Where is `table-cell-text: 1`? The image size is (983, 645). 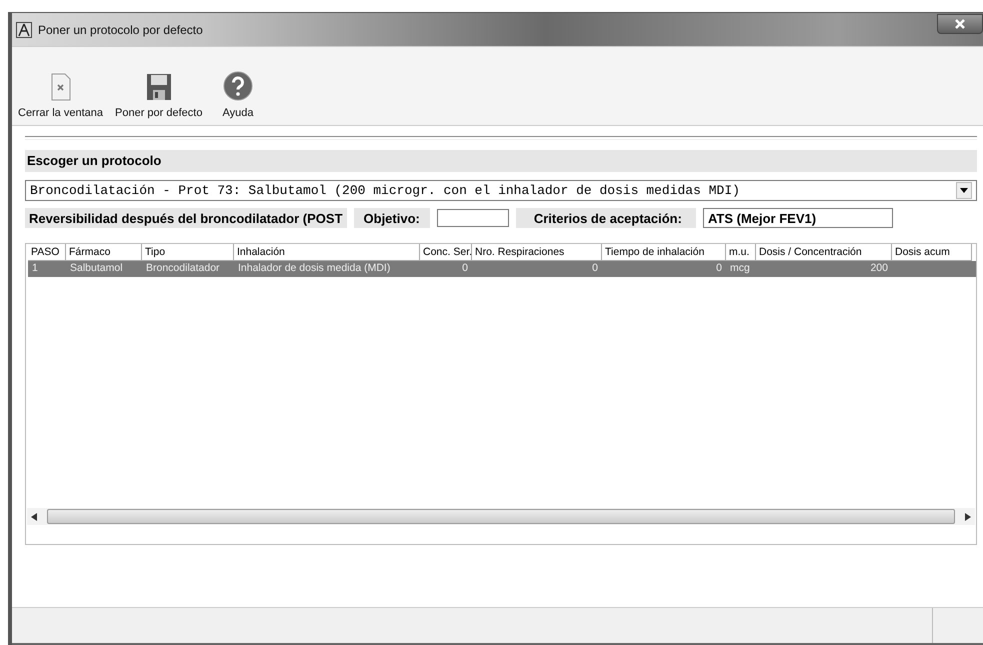 table-cell-text: 1 is located at coordinates (35, 268).